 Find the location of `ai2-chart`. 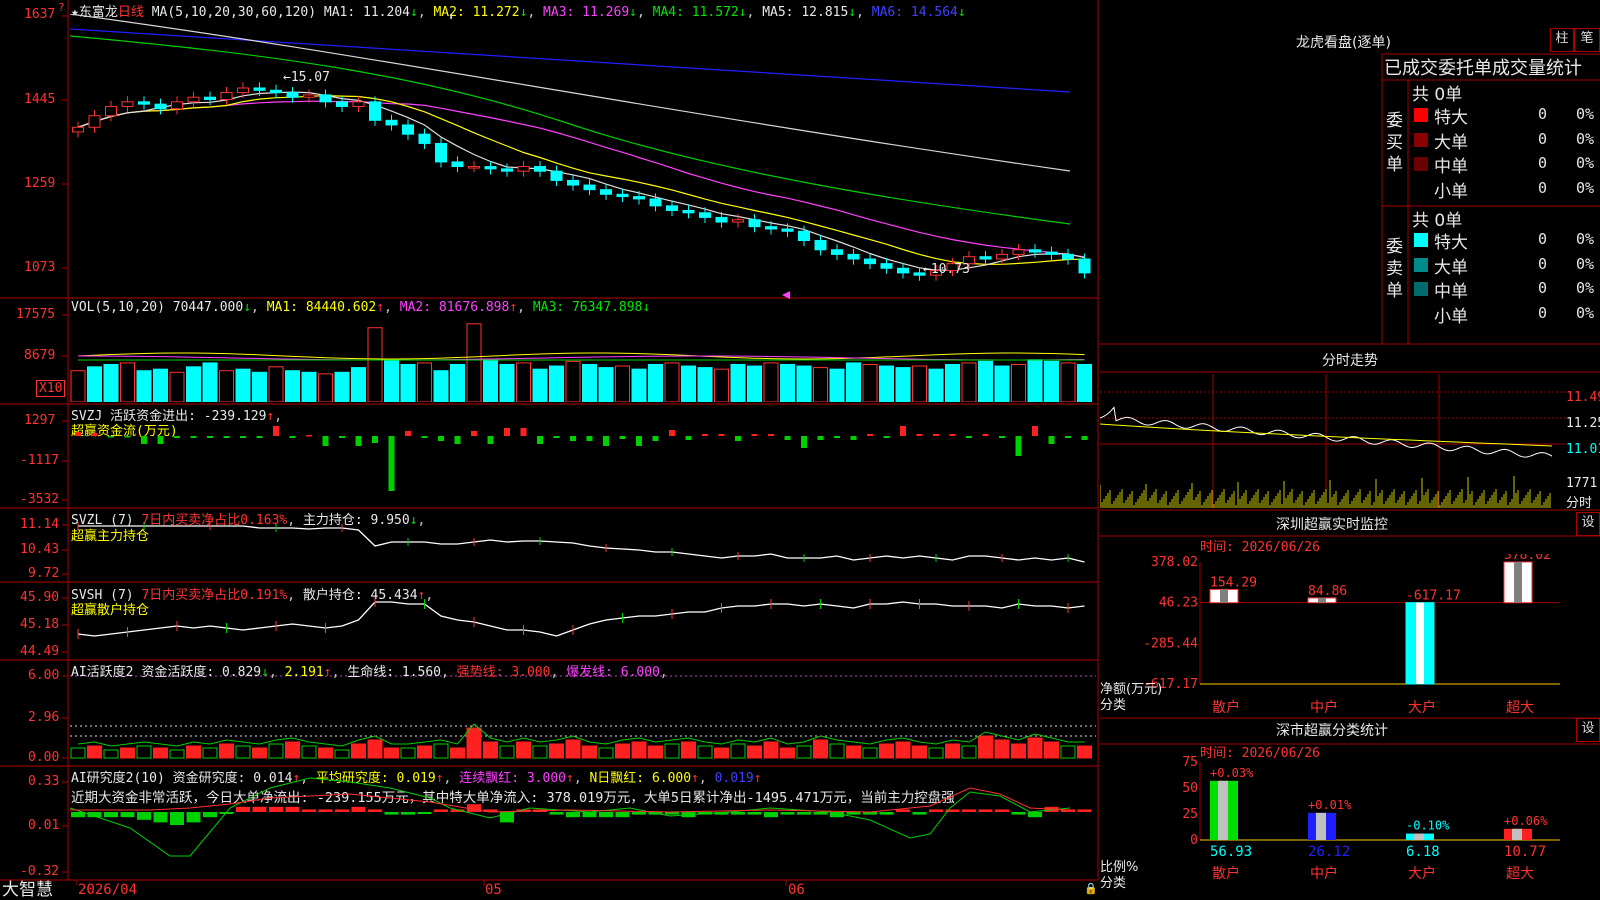

ai2-chart is located at coordinates (583, 823).